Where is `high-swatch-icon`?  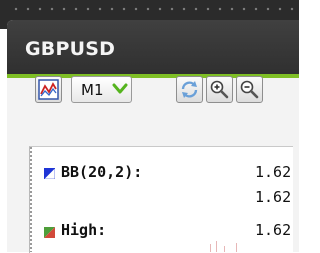 high-swatch-icon is located at coordinates (49, 232).